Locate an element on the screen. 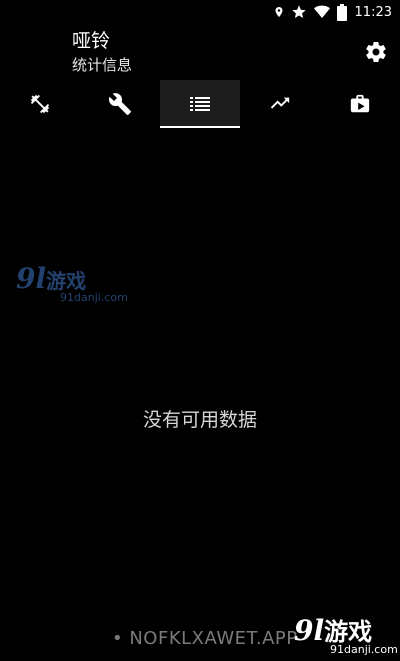  wrench-icon is located at coordinates (120, 104).